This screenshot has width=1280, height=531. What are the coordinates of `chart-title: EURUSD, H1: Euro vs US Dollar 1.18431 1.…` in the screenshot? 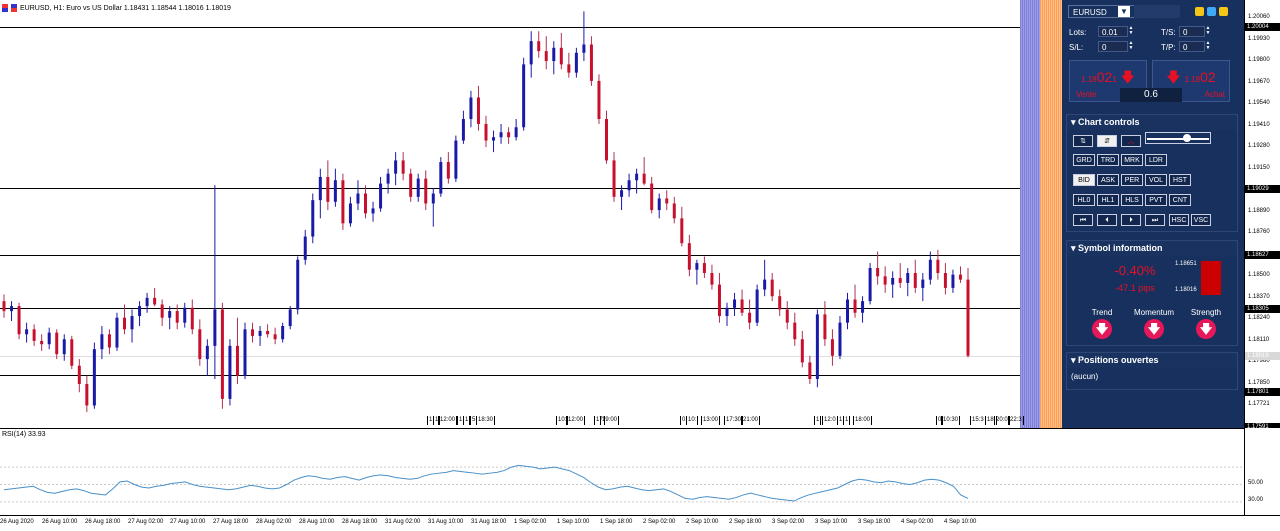 It's located at (116, 8).